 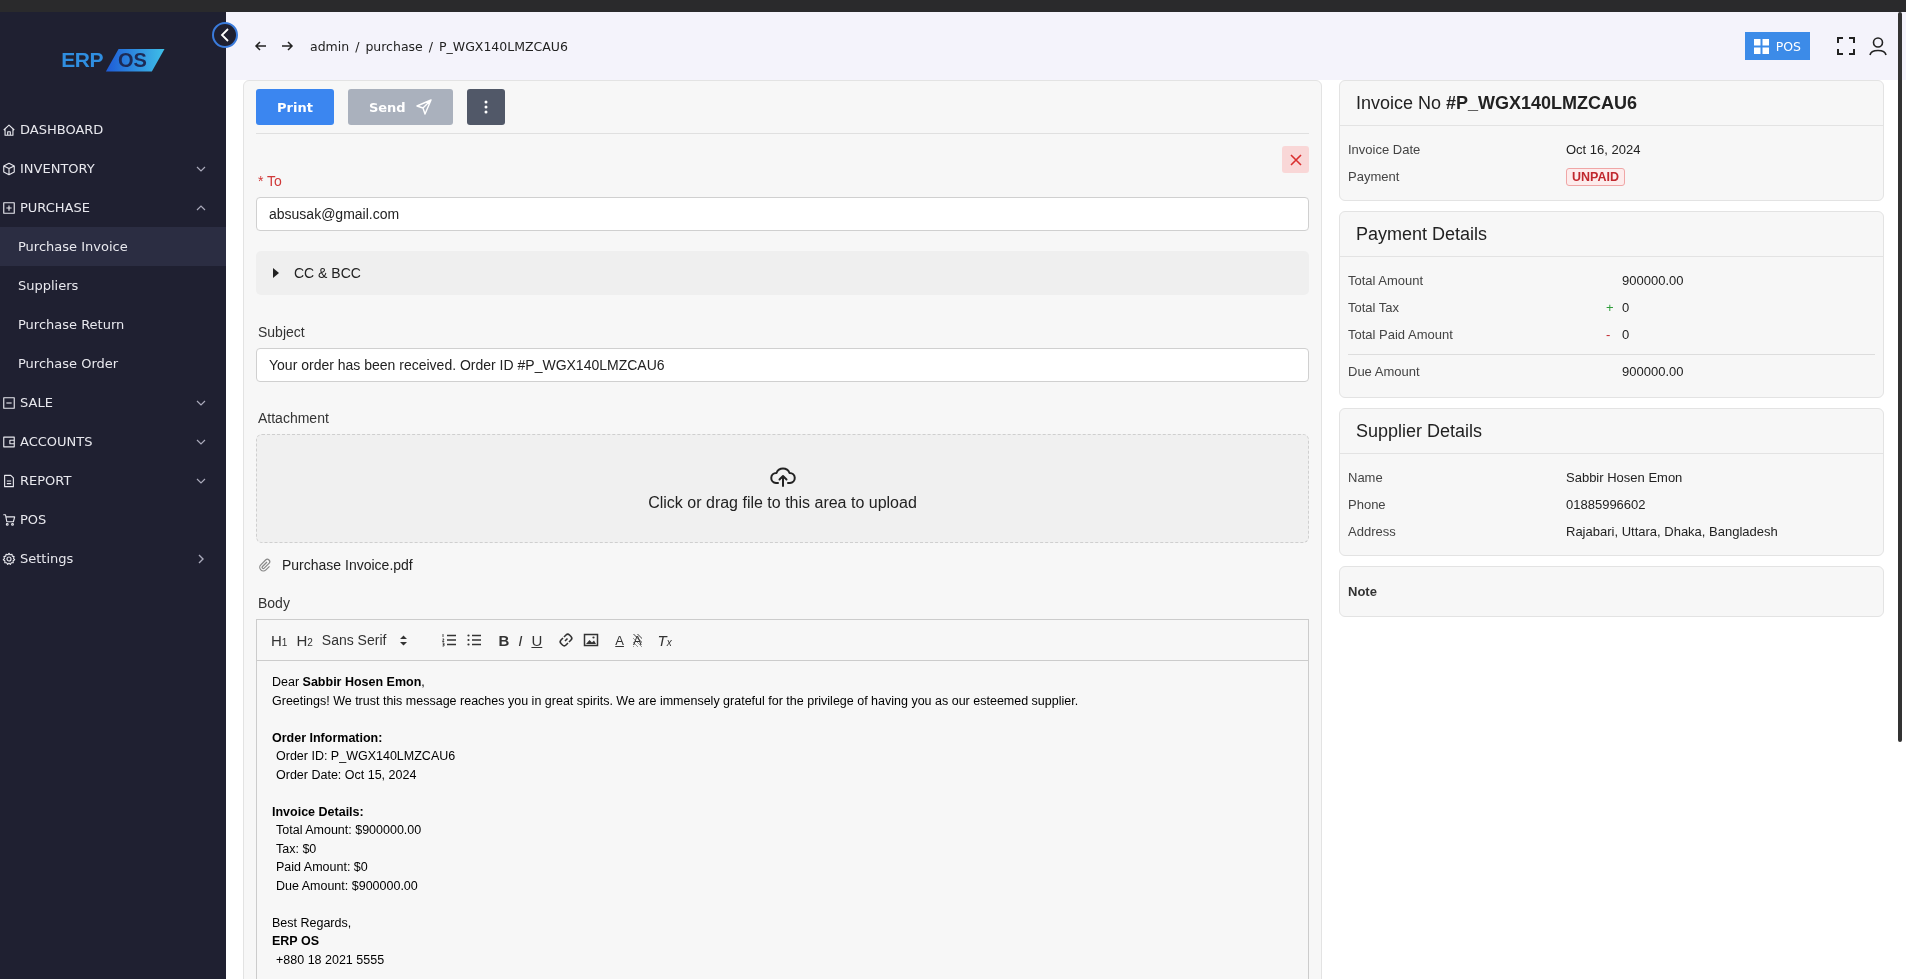 I want to click on text-color-button: A, so click(x=619, y=640).